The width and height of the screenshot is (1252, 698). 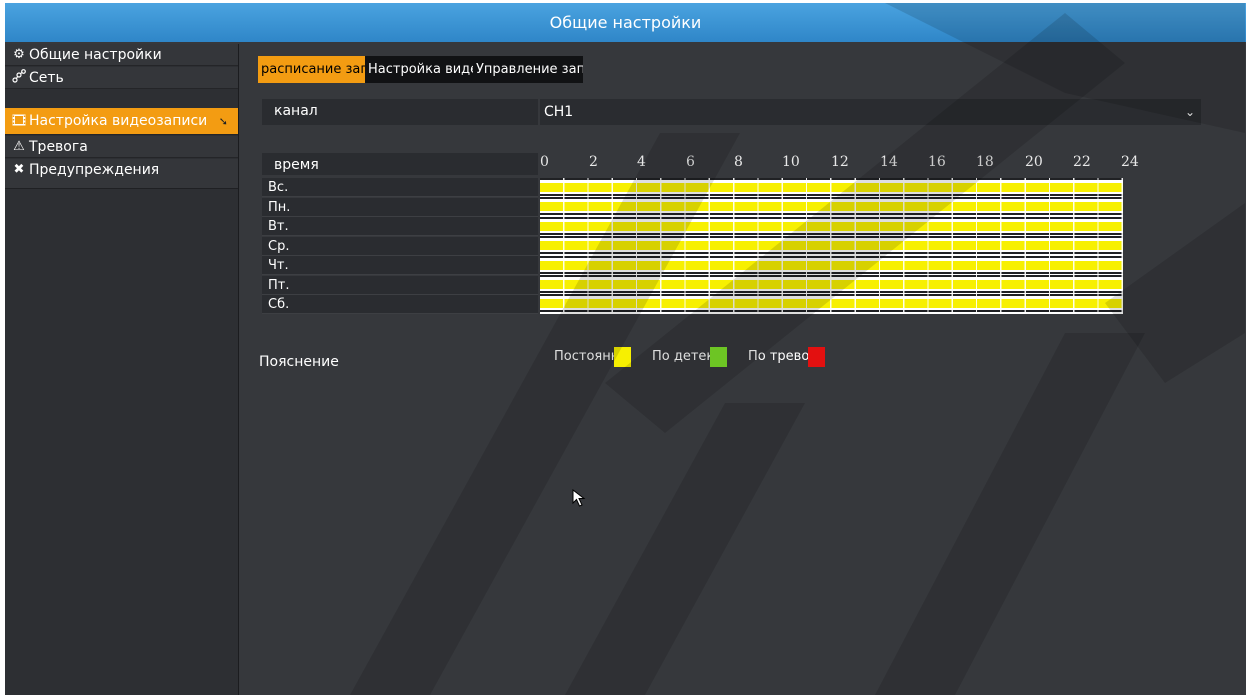 What do you see at coordinates (400, 285) in the screenshot?
I see `day-label: Пт.` at bounding box center [400, 285].